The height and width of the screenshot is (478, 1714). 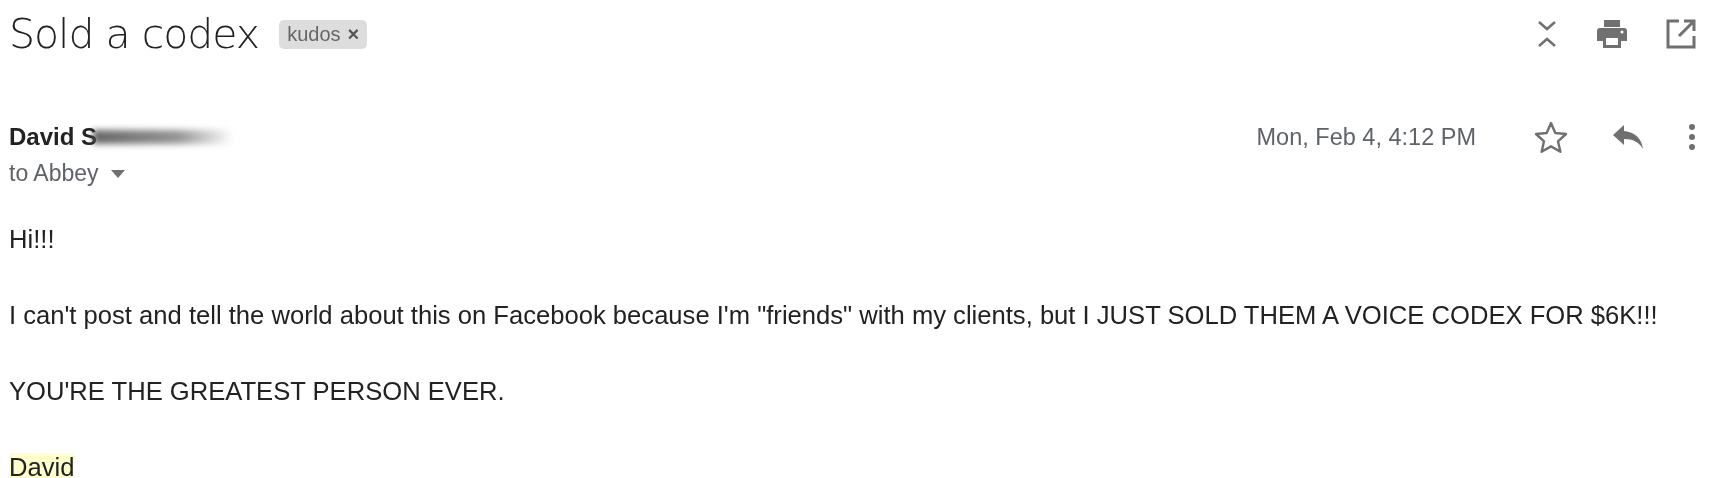 What do you see at coordinates (314, 34) in the screenshot?
I see `label-text: kudos` at bounding box center [314, 34].